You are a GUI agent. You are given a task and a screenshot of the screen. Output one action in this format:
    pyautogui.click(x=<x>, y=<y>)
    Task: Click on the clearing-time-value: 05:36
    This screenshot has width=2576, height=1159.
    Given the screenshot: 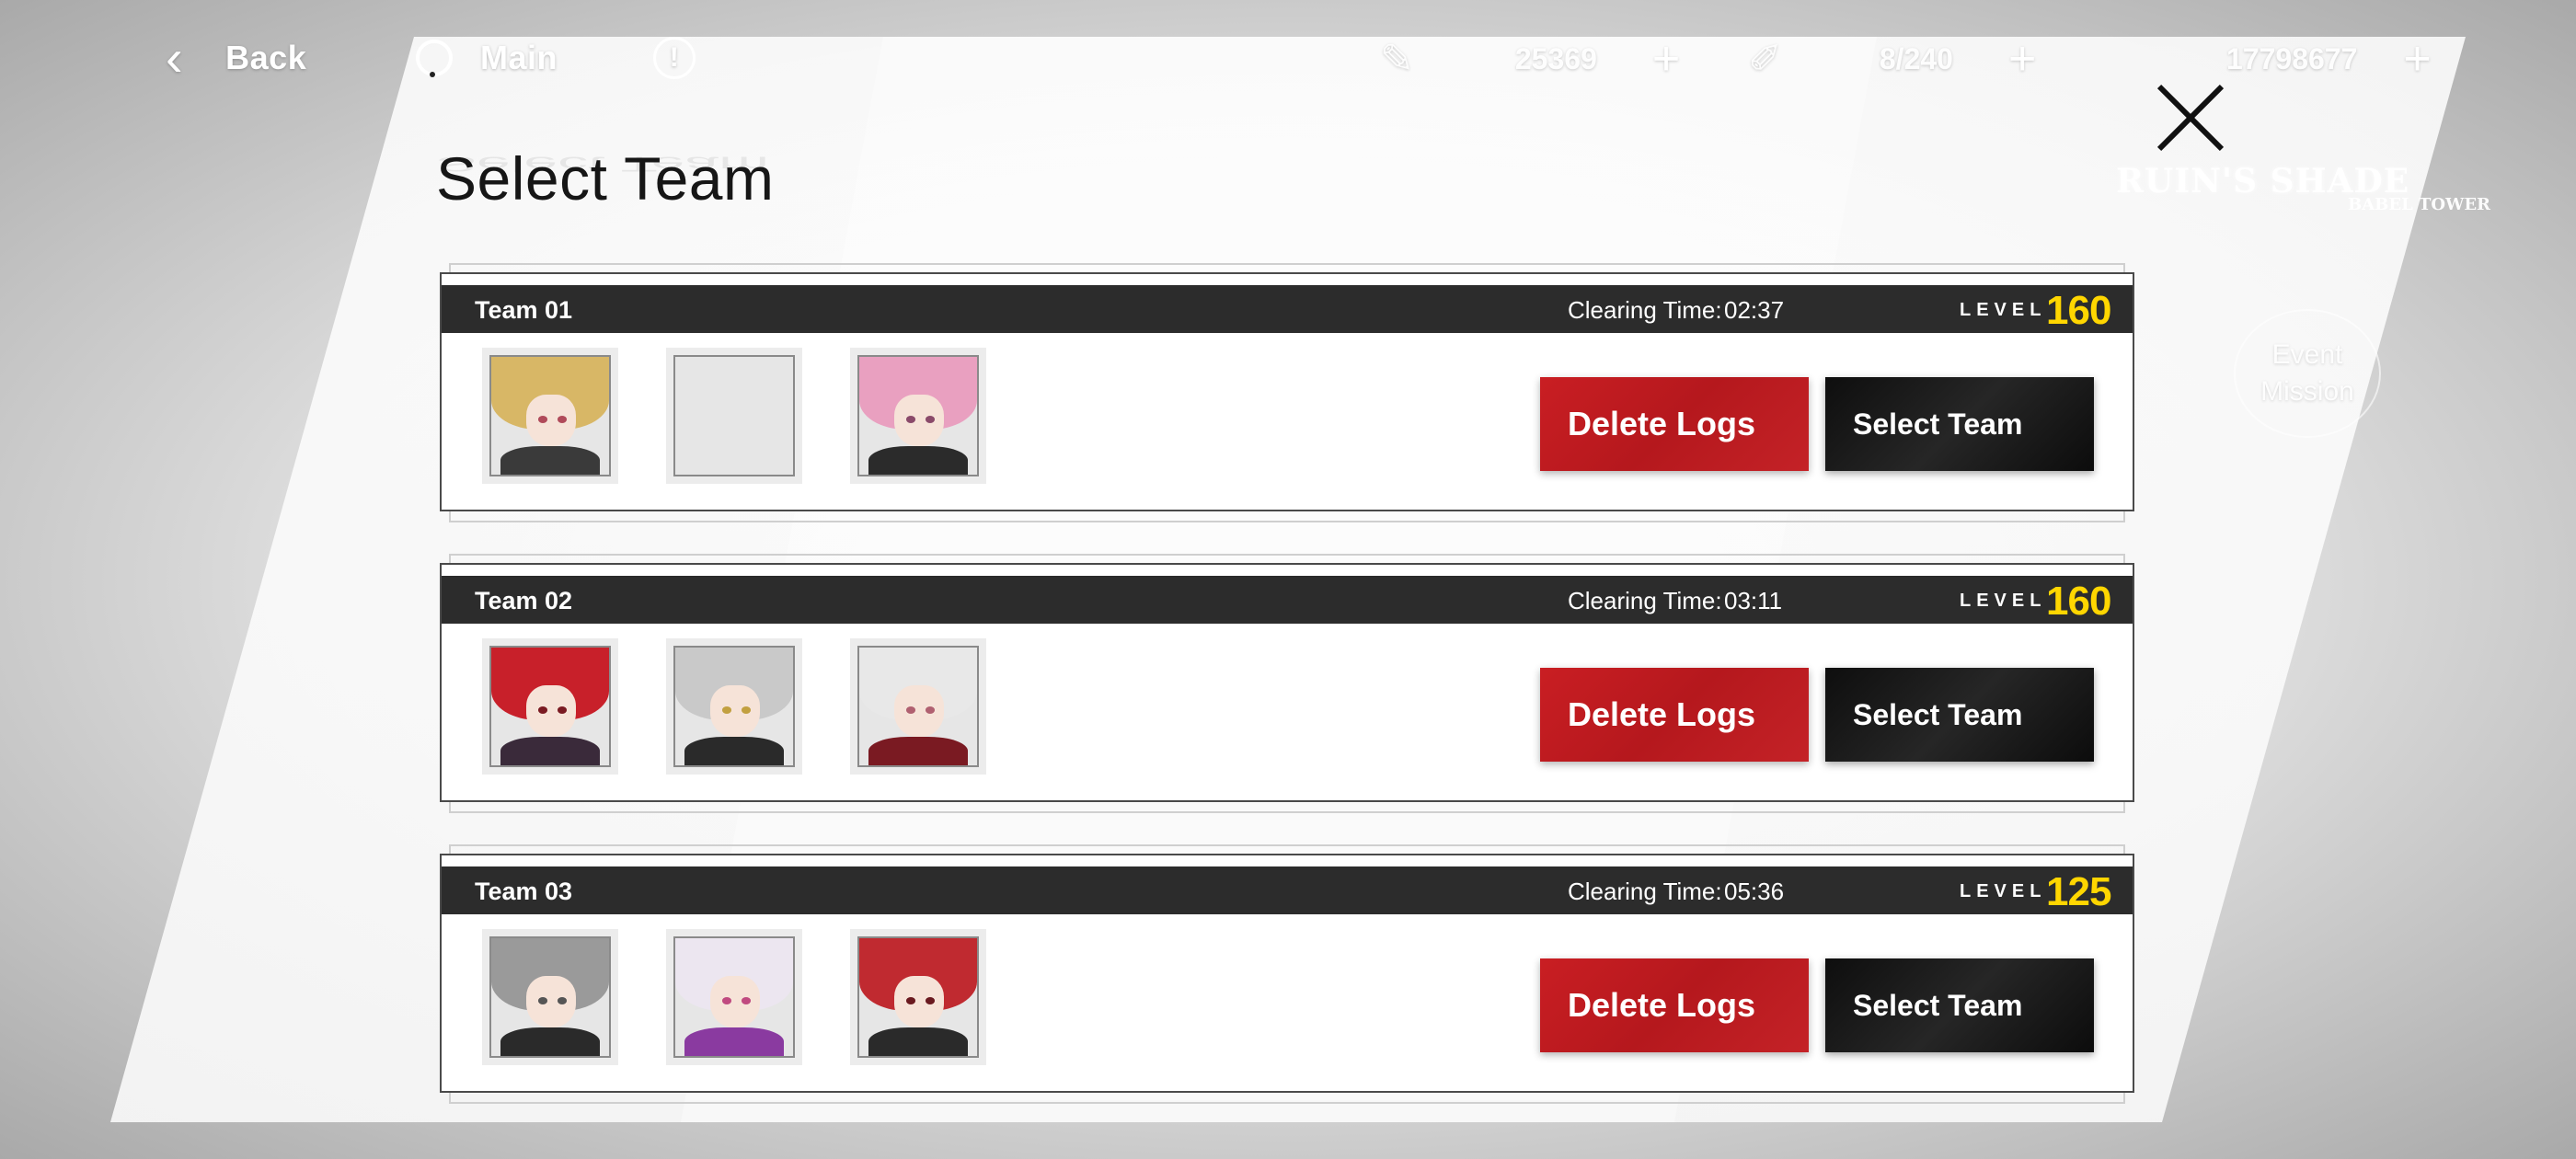 What is the action you would take?
    pyautogui.click(x=1754, y=891)
    